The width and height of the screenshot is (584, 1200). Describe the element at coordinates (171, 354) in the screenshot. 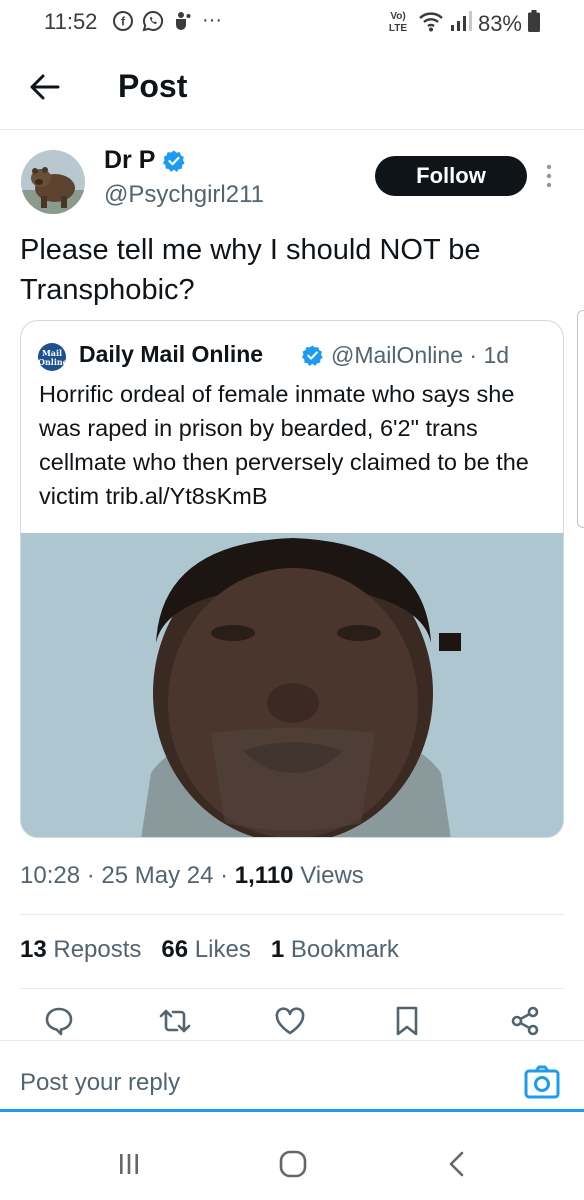

I see `quoted-author-name: Daily Mail Online` at that location.